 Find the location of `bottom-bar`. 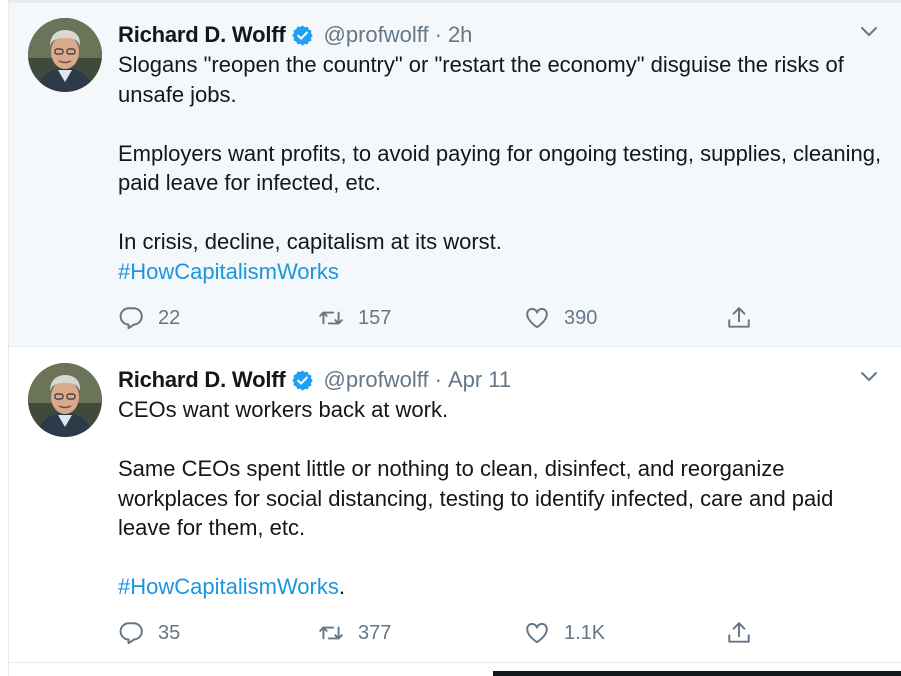

bottom-bar is located at coordinates (697, 673).